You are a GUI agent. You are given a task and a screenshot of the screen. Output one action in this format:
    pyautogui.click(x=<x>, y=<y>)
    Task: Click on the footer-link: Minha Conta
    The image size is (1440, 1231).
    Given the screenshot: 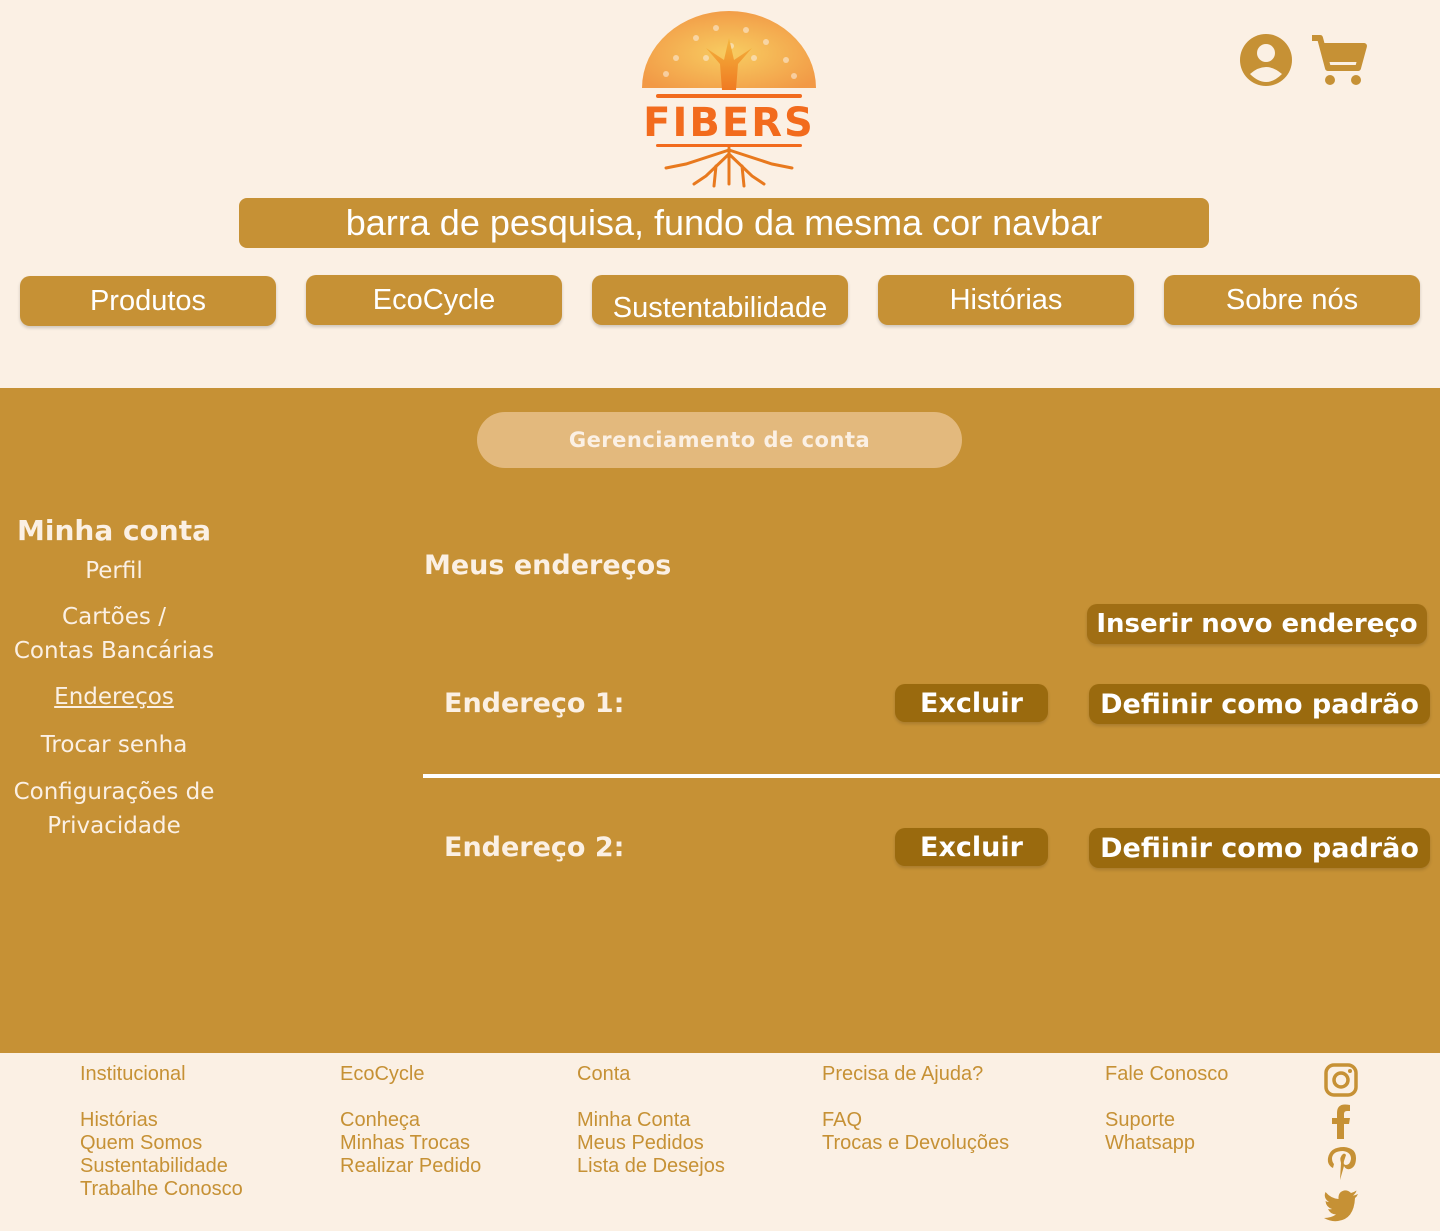 What is the action you would take?
    pyautogui.click(x=651, y=1120)
    